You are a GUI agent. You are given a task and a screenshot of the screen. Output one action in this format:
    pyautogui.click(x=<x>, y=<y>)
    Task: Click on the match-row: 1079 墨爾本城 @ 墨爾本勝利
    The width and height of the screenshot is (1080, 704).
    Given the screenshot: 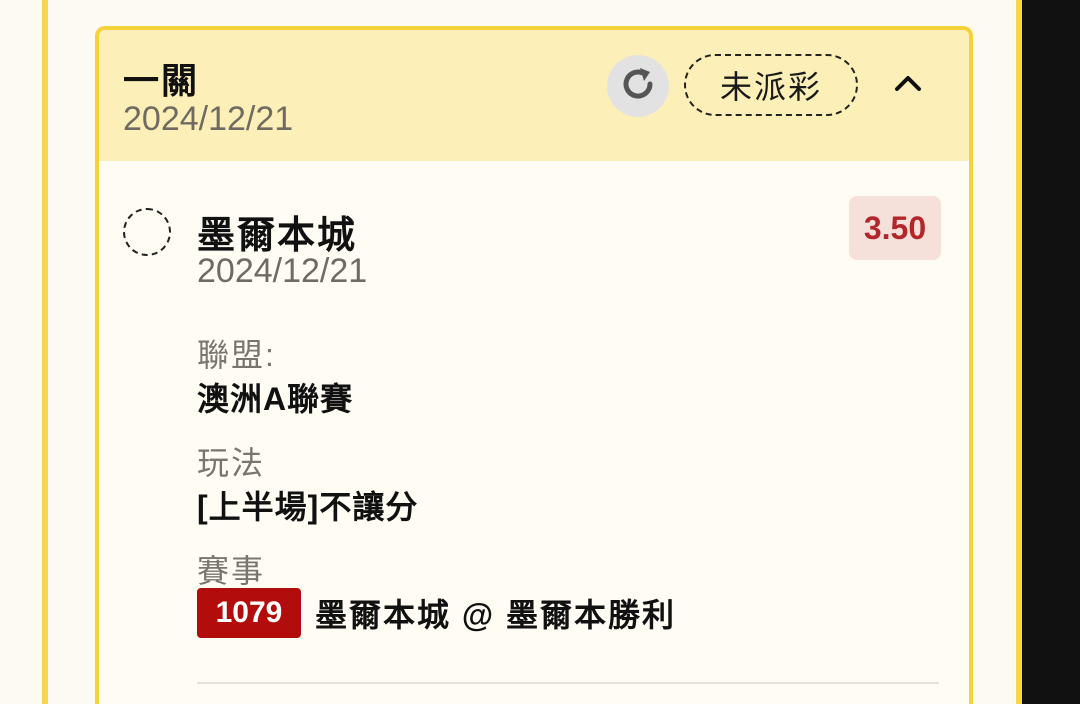 What is the action you would take?
    pyautogui.click(x=436, y=613)
    